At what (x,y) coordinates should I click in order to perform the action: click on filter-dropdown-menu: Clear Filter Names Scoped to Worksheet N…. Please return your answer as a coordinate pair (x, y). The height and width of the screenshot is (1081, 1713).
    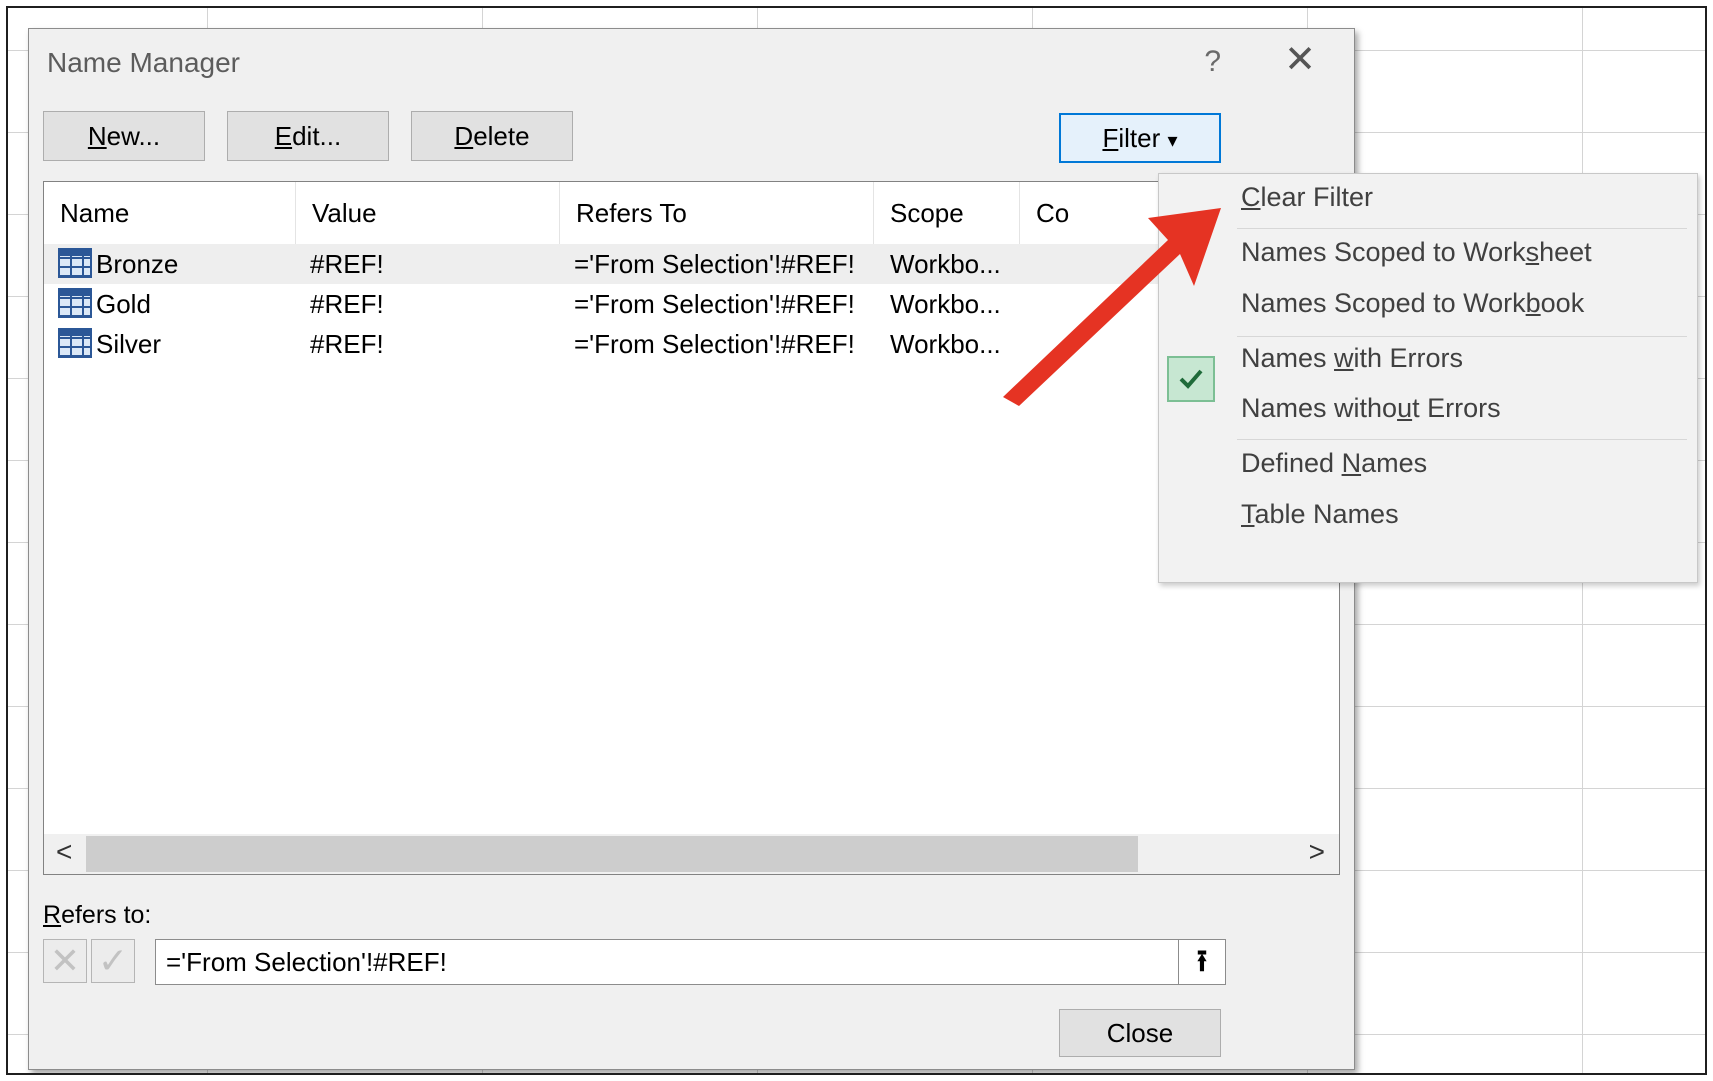
    Looking at the image, I should click on (1428, 378).